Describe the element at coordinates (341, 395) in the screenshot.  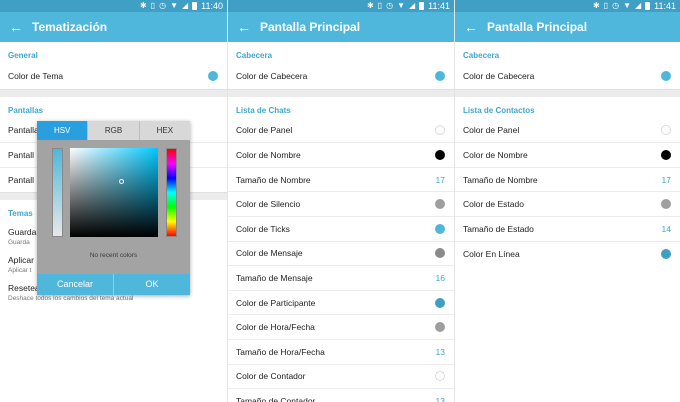
I see `setting-row: Tamaño de Contador 13` at that location.